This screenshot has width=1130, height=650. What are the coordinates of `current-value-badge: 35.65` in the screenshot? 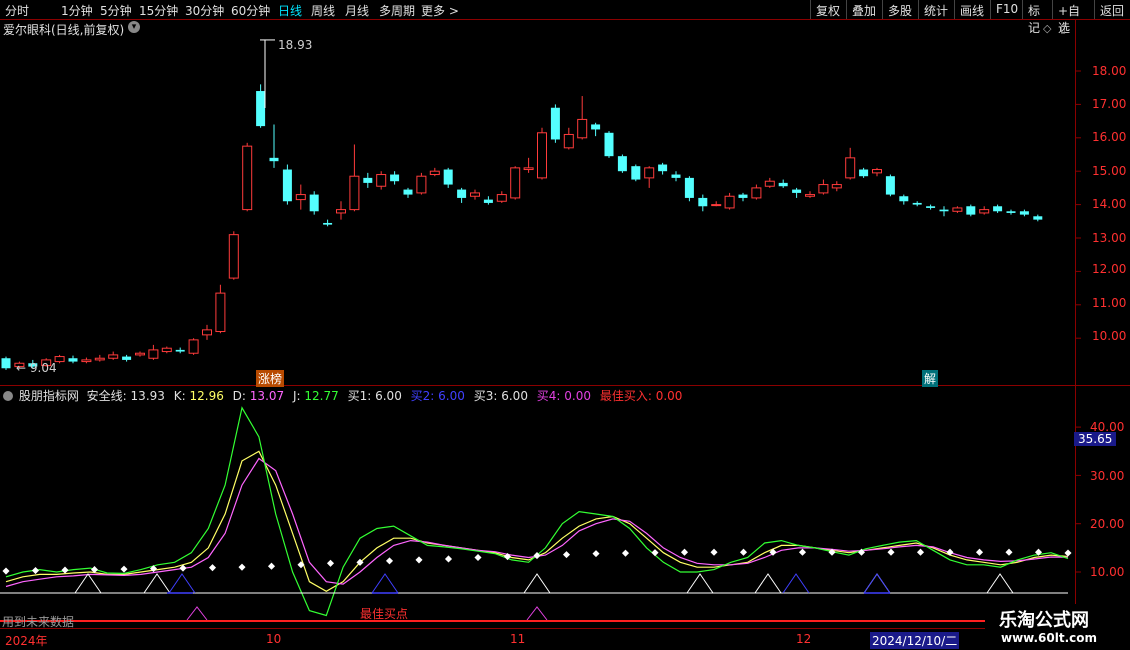 It's located at (1095, 439).